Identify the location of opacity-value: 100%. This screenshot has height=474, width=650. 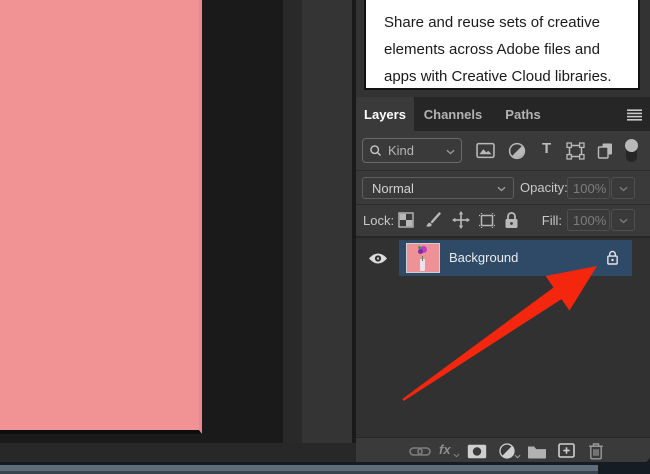
(590, 188).